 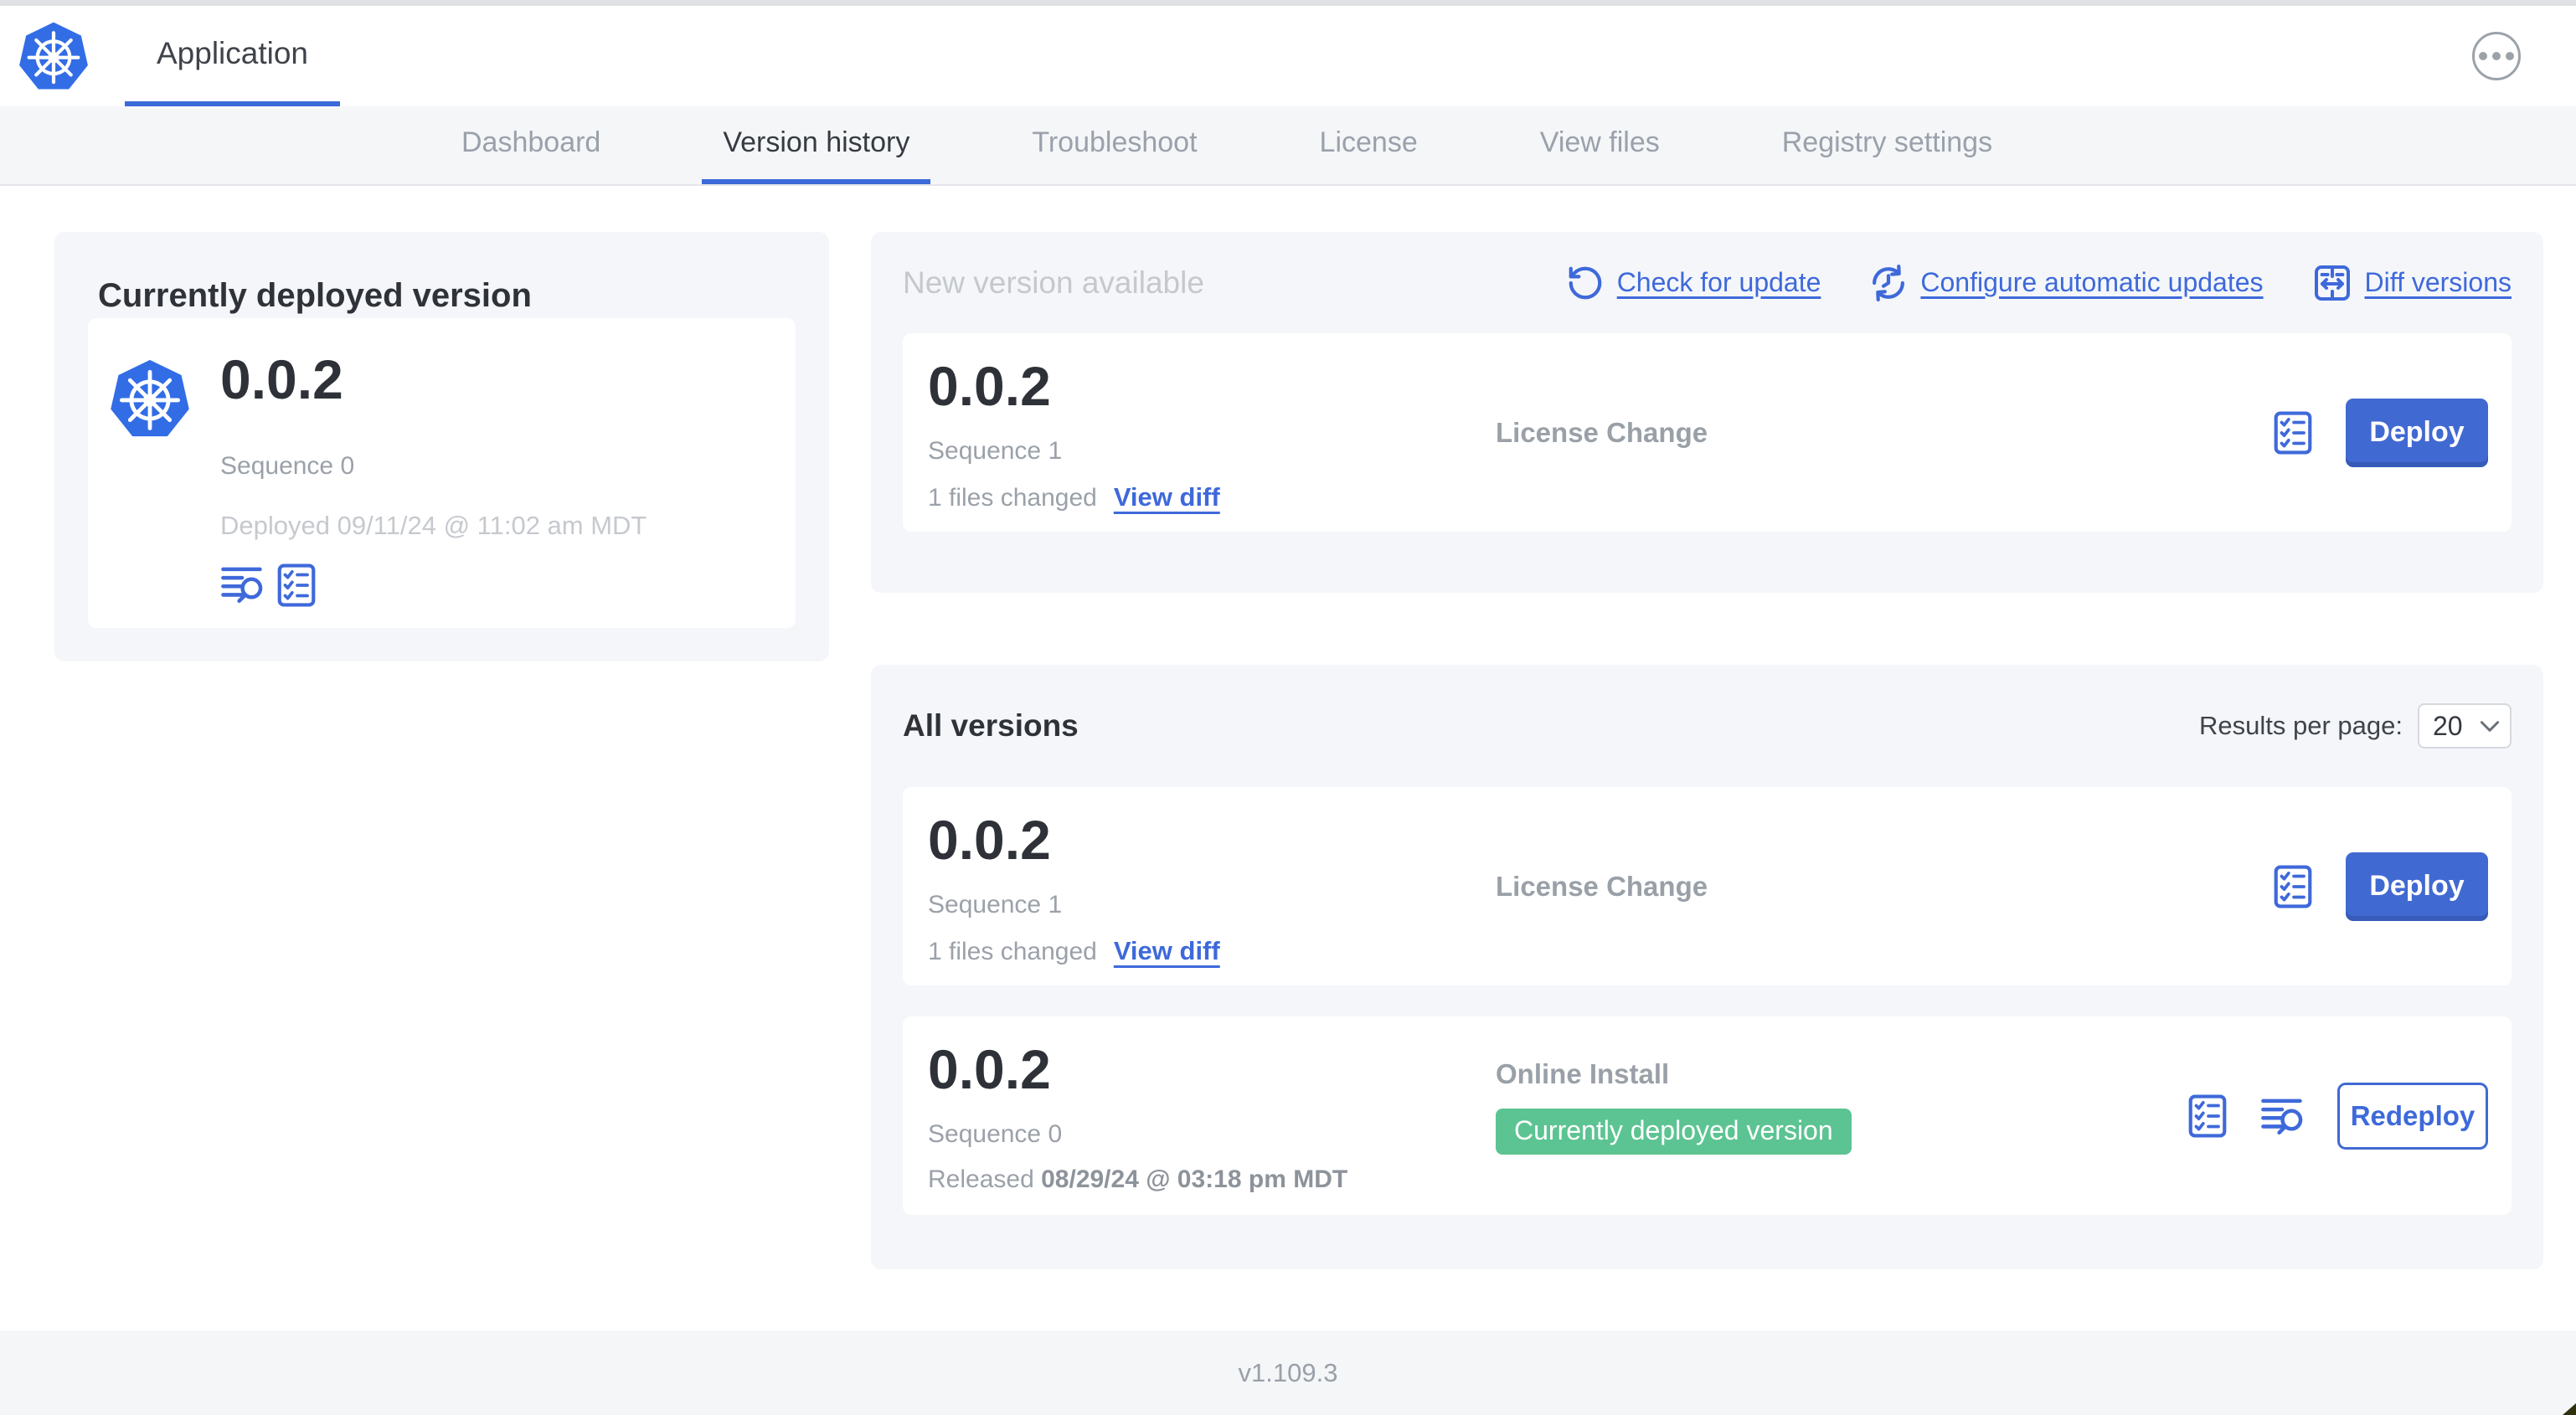 I want to click on new-version-title: New version available, so click(x=1053, y=282).